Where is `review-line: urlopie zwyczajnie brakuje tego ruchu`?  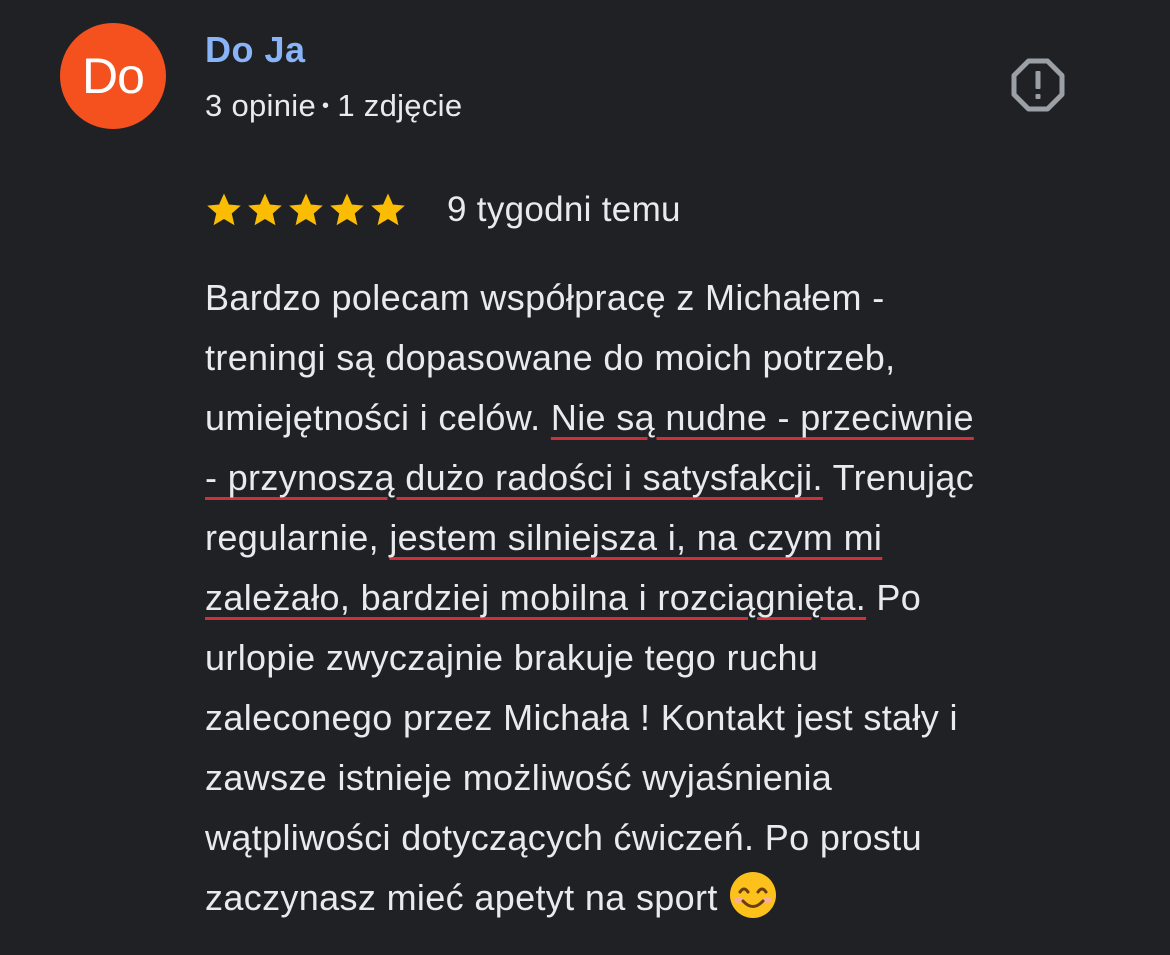
review-line: urlopie zwyczajnie brakuje tego ruchu is located at coordinates (672, 658).